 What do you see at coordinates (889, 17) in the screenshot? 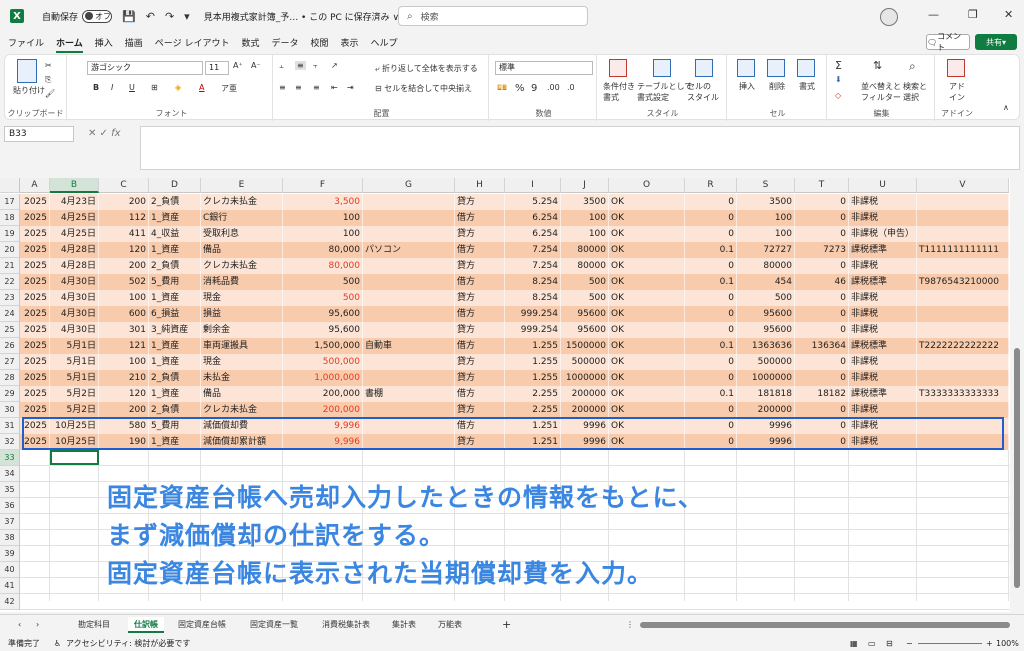
I see `avatar` at bounding box center [889, 17].